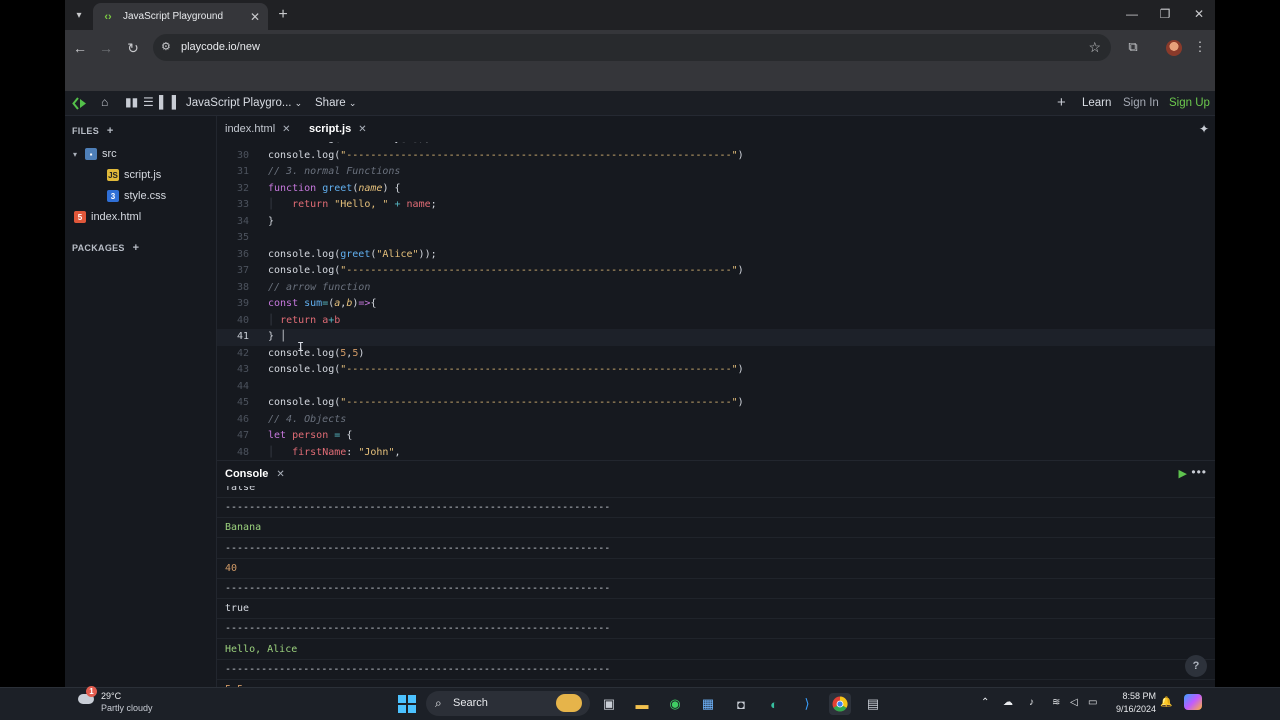 The height and width of the screenshot is (720, 1280). Describe the element at coordinates (716, 205) in the screenshot. I see `code-line: 33 │ return "Hello, " + name;` at that location.